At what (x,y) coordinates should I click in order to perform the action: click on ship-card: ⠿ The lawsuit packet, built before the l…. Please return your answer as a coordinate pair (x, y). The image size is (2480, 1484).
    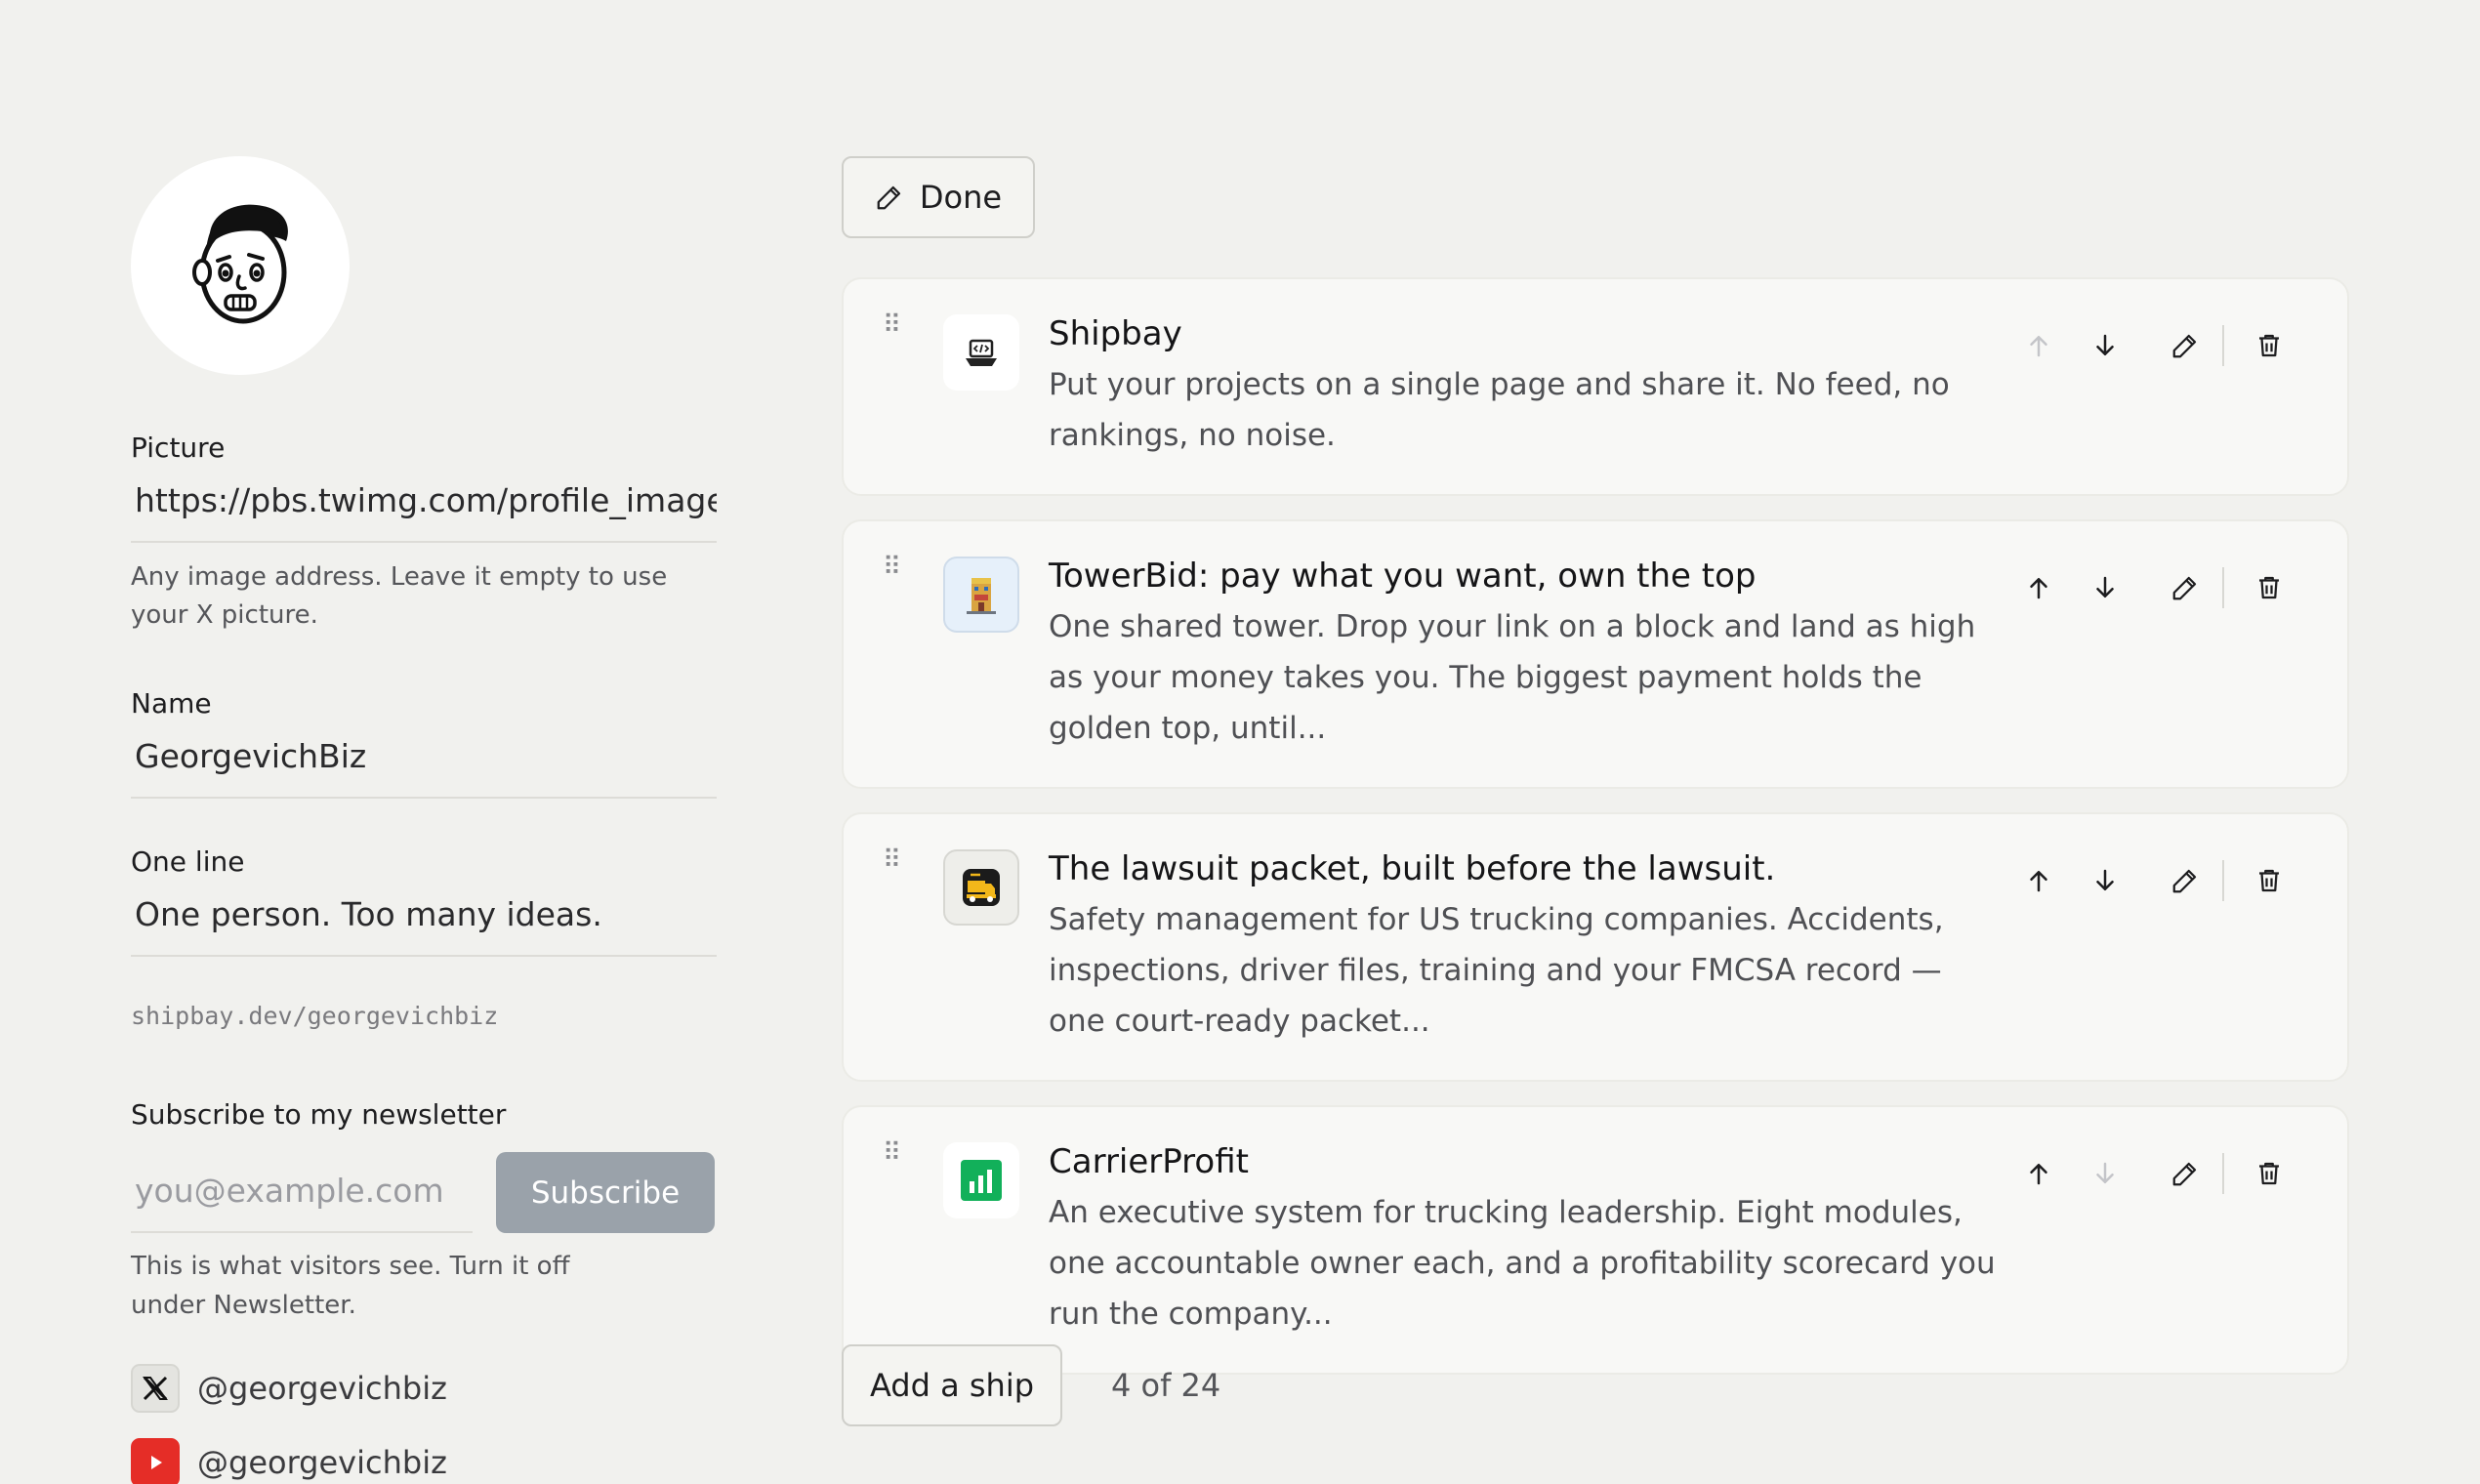
    Looking at the image, I should click on (1595, 947).